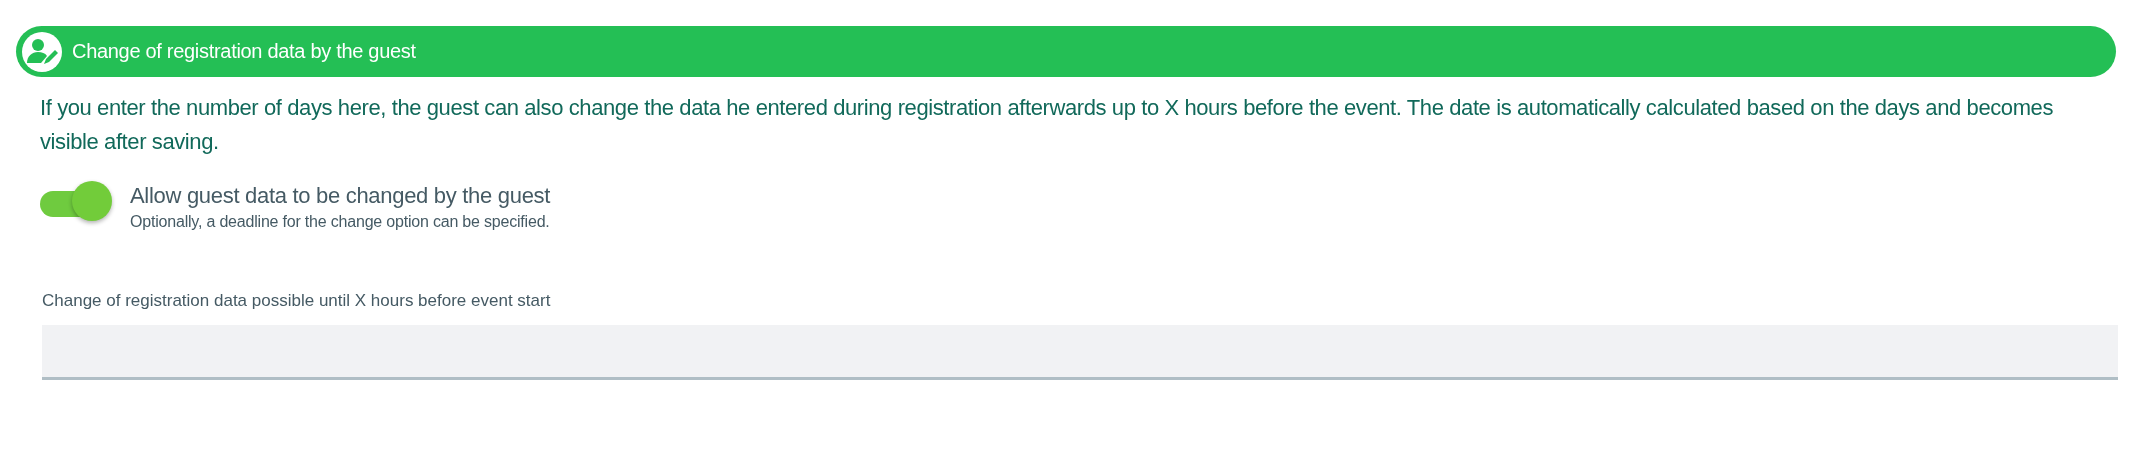  Describe the element at coordinates (42, 51) in the screenshot. I see `user-edit-icon` at that location.